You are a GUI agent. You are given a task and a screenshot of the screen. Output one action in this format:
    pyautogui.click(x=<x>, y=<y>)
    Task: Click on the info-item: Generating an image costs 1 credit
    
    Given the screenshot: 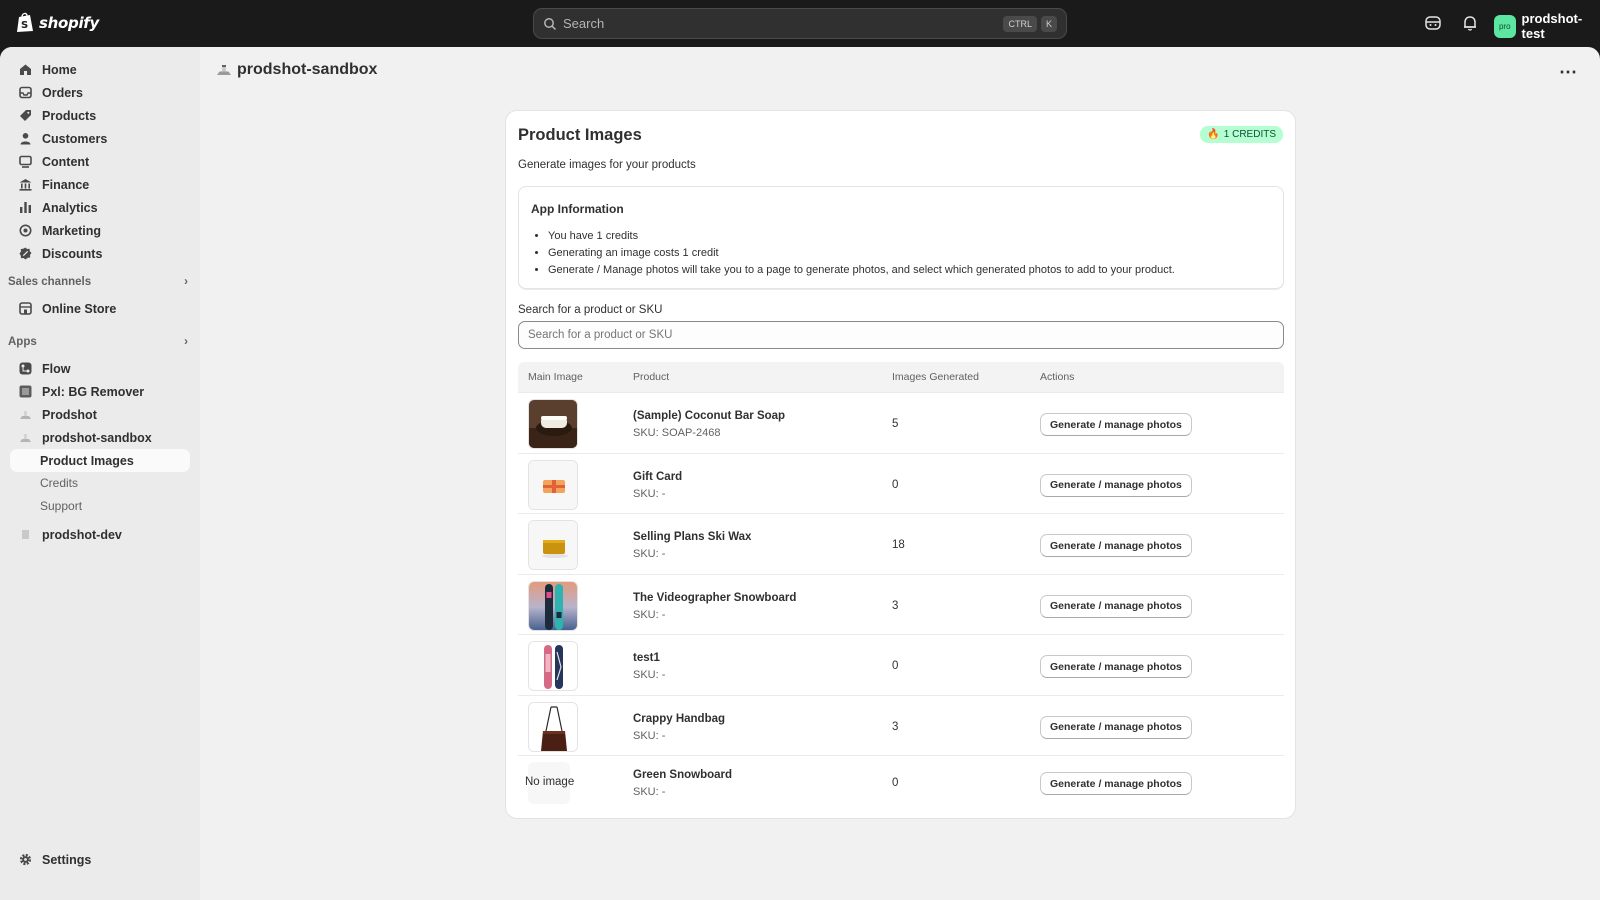 What is the action you would take?
    pyautogui.click(x=861, y=253)
    